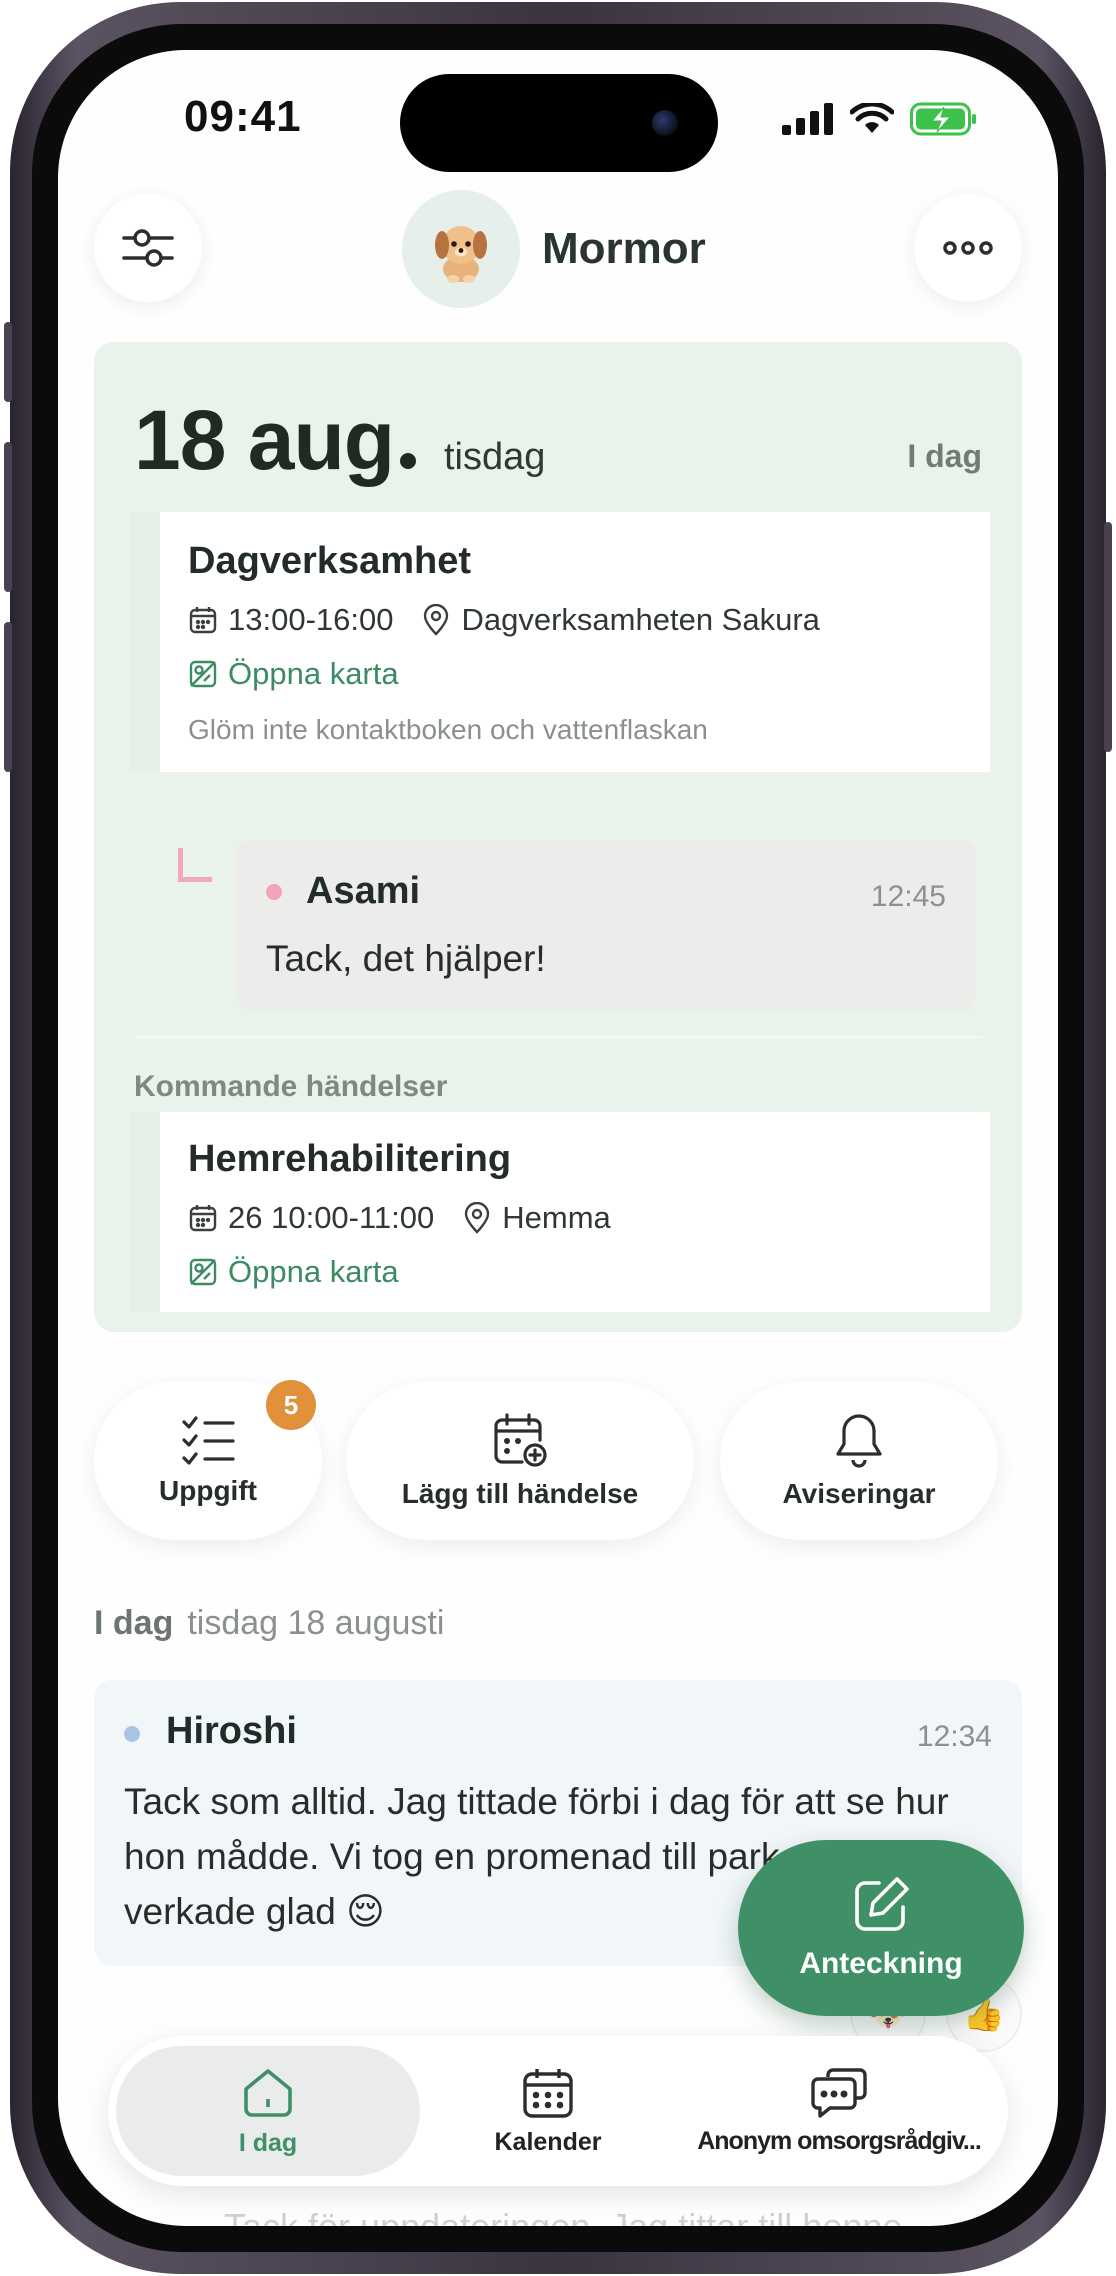  I want to click on post-author: Hiroshi, so click(231, 1731).